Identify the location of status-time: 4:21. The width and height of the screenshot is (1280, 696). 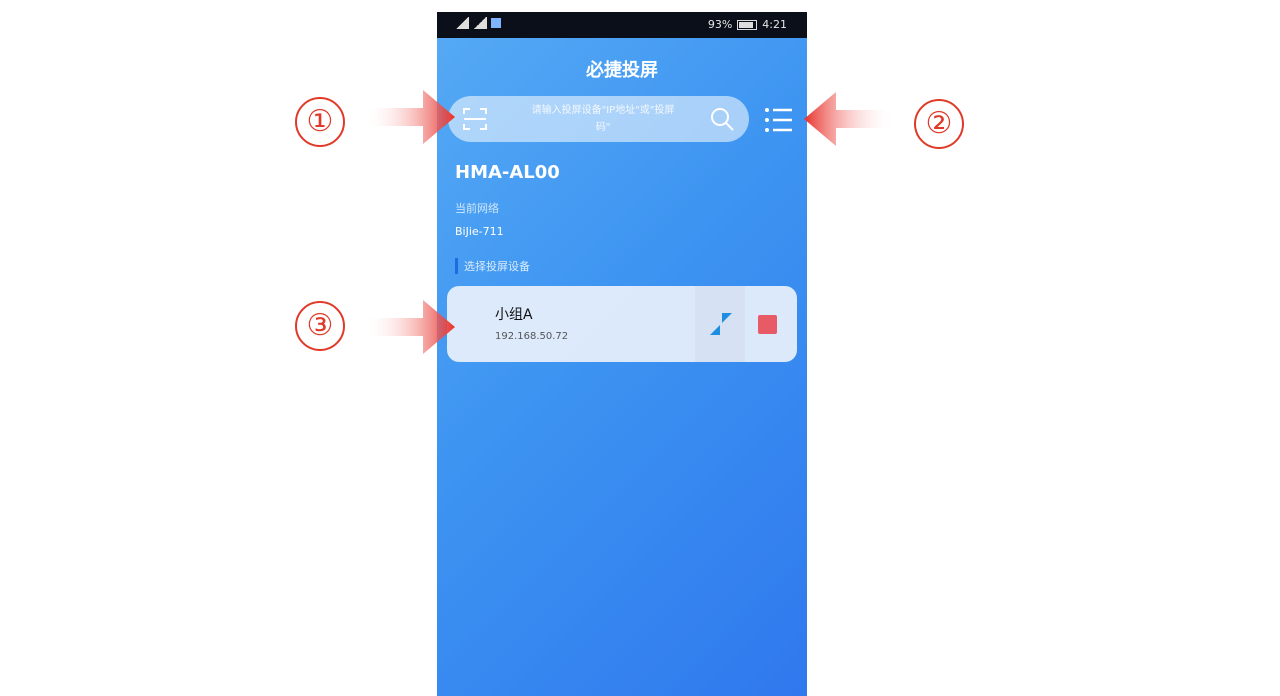
(774, 24).